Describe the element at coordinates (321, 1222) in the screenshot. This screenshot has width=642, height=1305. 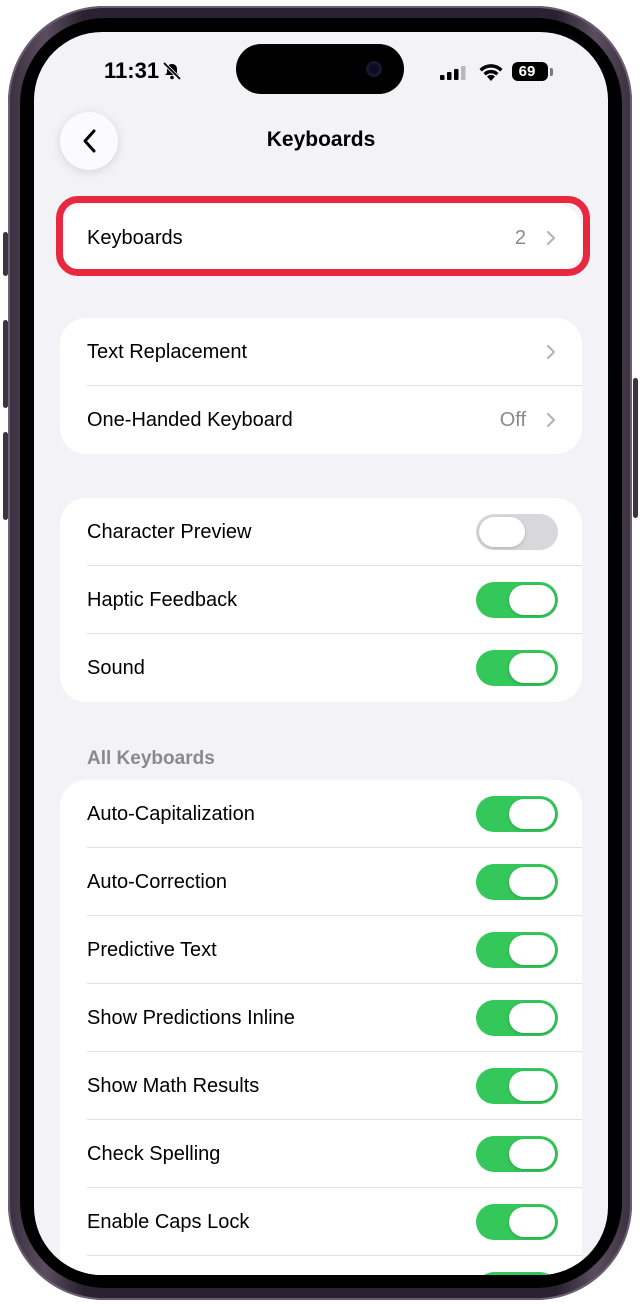
I see `enable-caps-lock-row: Enable Caps Lock` at that location.